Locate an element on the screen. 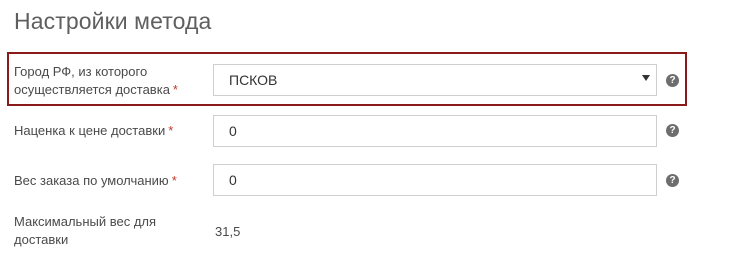 The height and width of the screenshot is (269, 740). markup-label: Наценка к цене доставки * is located at coordinates (109, 131).